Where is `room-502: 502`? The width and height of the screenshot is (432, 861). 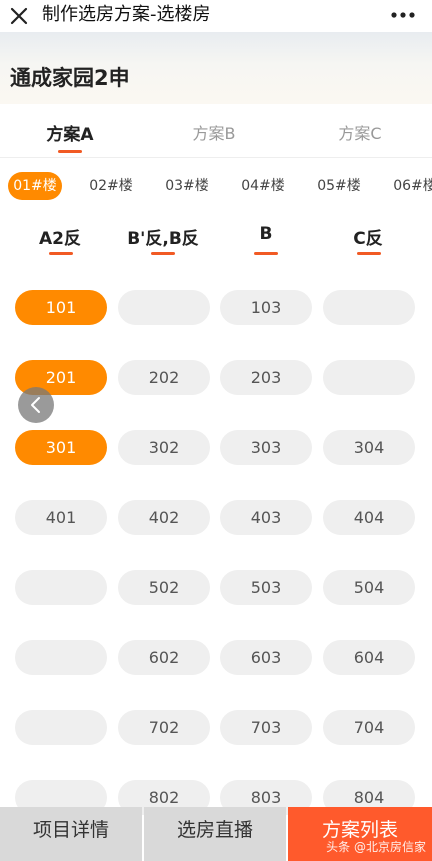
room-502: 502 is located at coordinates (164, 587).